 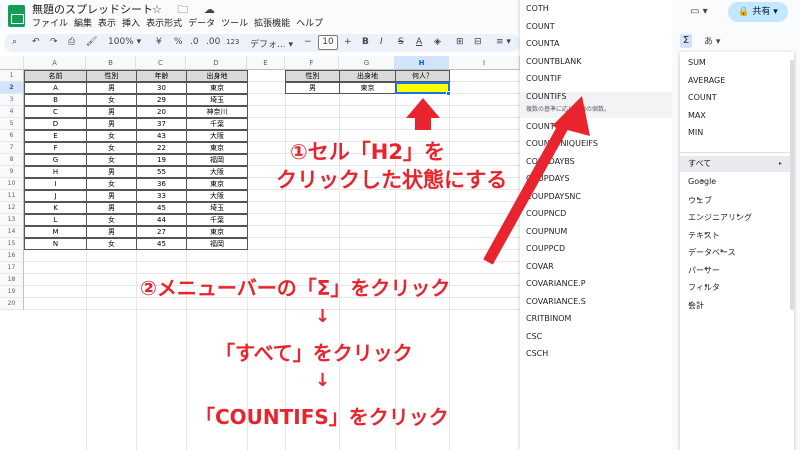 I want to click on table-header-cell: 名前, so click(x=55, y=76).